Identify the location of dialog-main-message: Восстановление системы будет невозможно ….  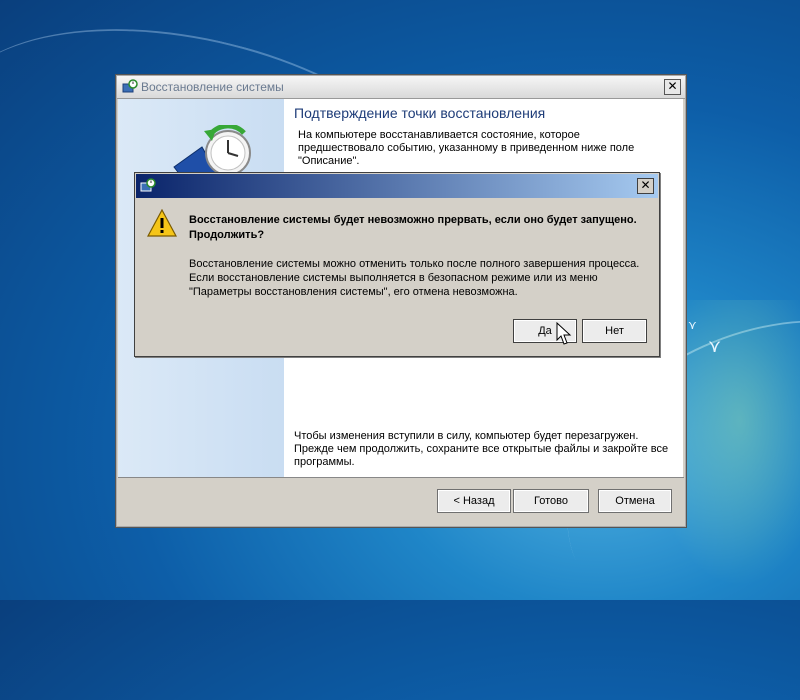
(413, 227).